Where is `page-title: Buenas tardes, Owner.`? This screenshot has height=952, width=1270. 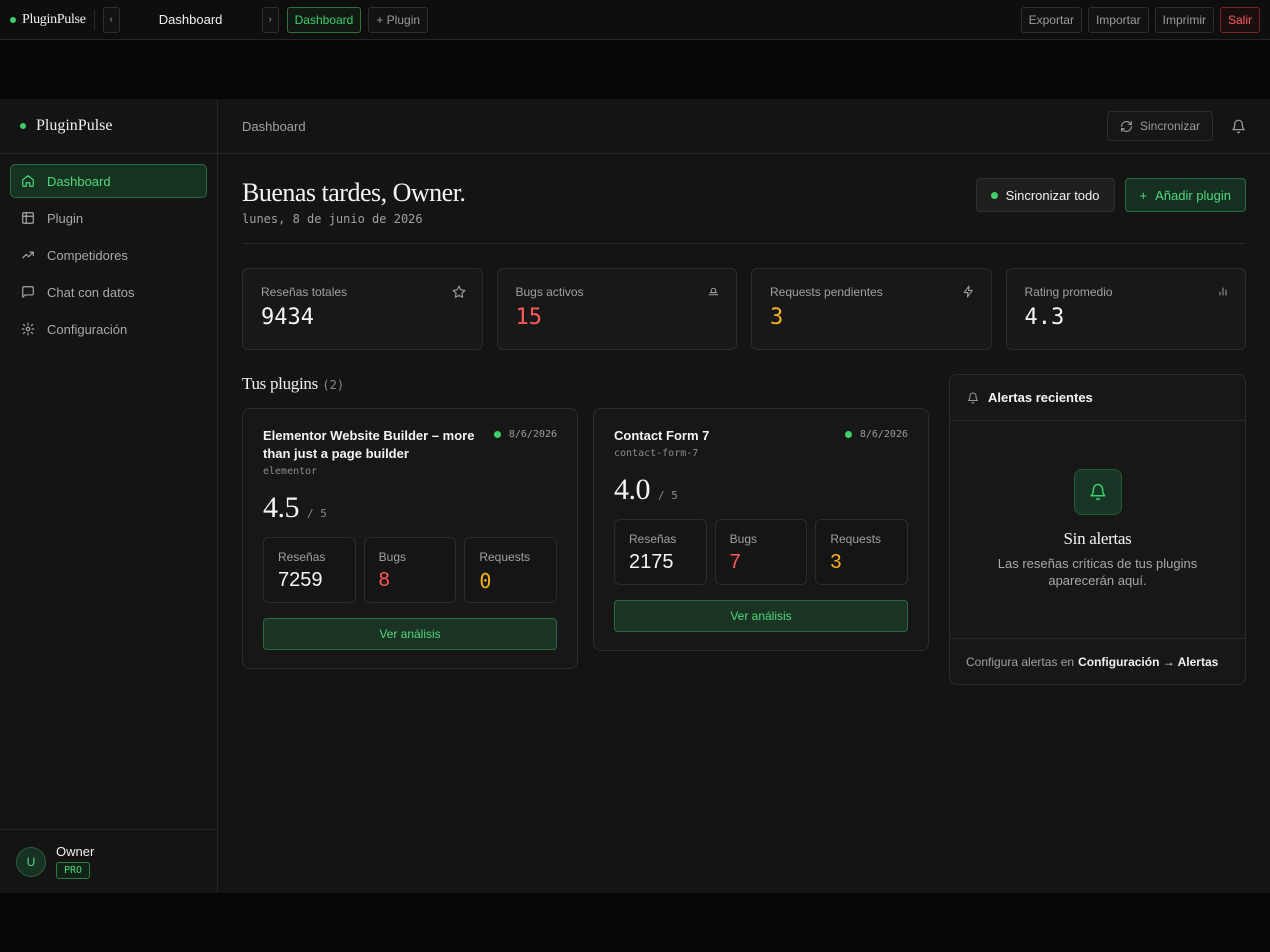 page-title: Buenas tardes, Owner. is located at coordinates (354, 192).